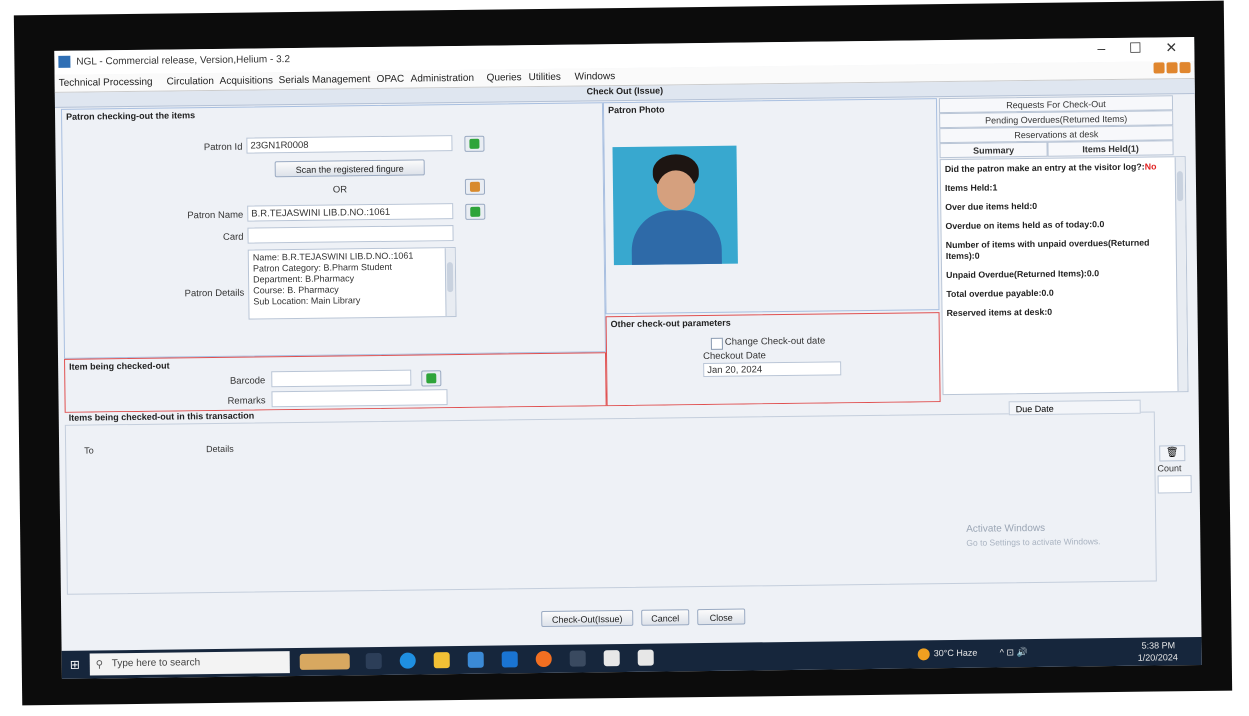  I want to click on clock-date: 1/20/2024, so click(1158, 657).